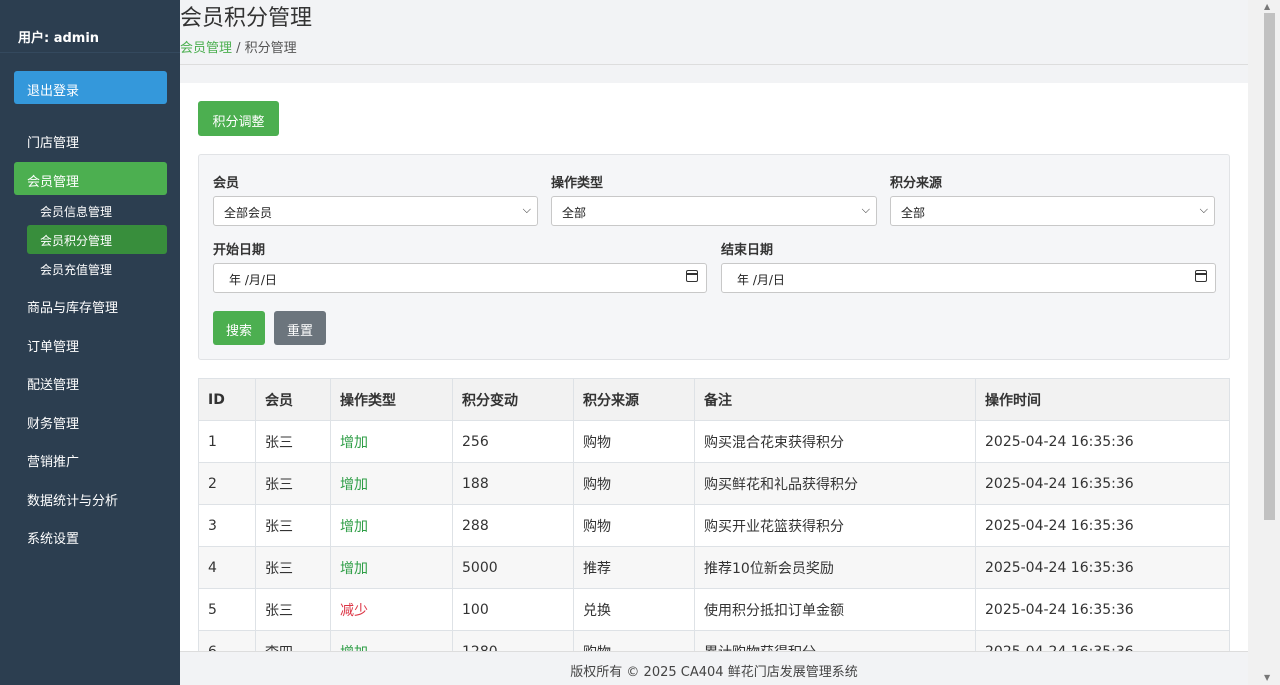  What do you see at coordinates (835, 441) in the screenshot?
I see `cell-remark: 购买混合花束获得积分` at bounding box center [835, 441].